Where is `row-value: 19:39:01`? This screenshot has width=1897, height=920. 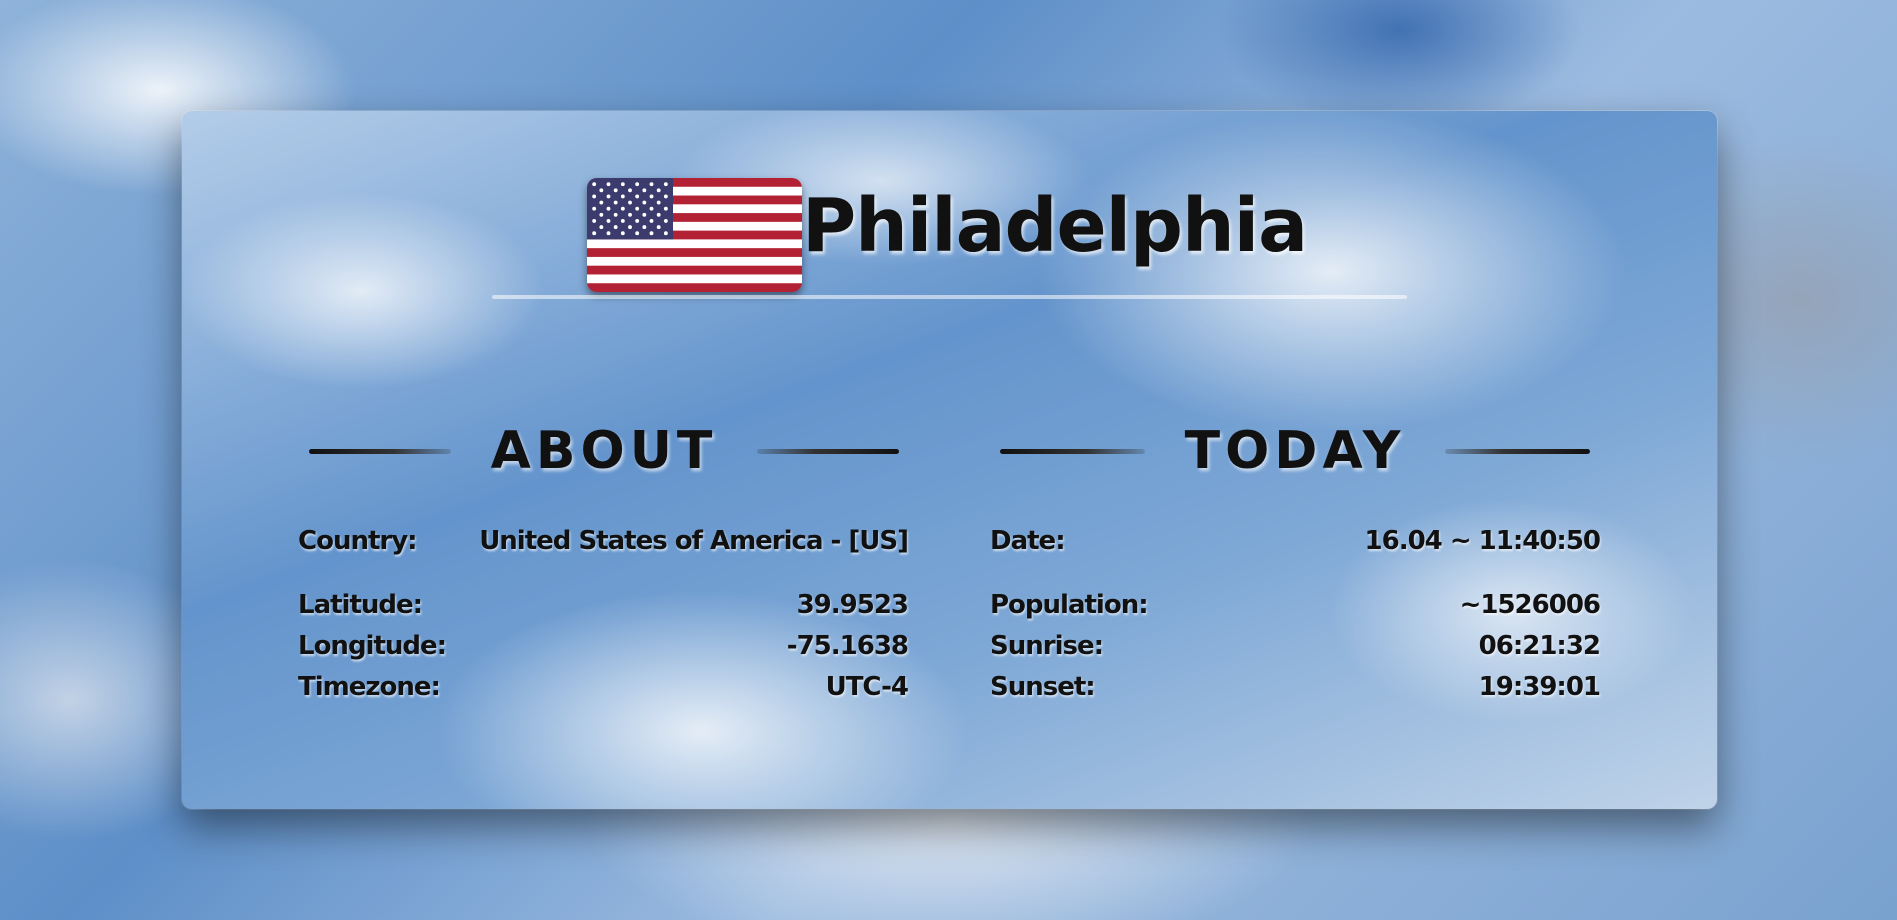
row-value: 19:39:01 is located at coordinates (1539, 687).